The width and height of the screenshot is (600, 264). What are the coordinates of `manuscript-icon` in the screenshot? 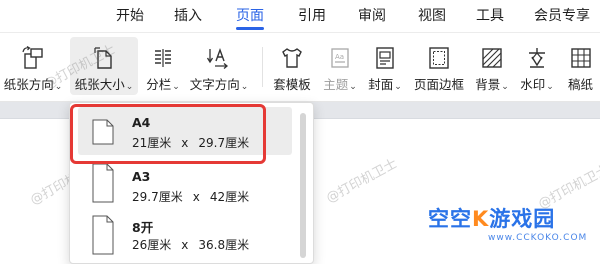 It's located at (581, 58).